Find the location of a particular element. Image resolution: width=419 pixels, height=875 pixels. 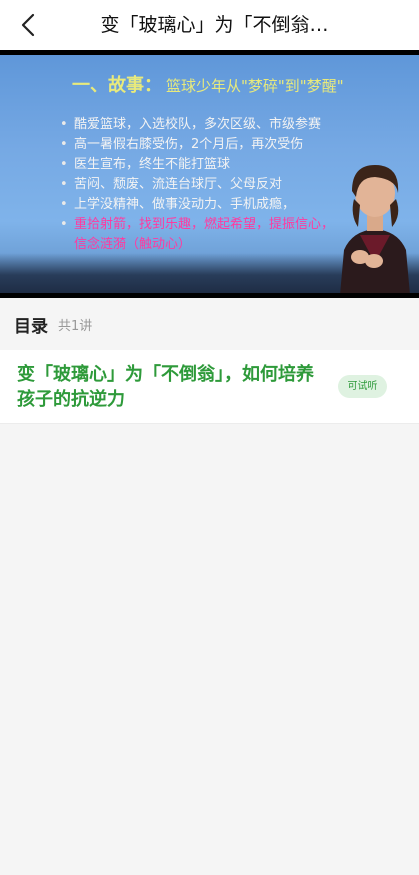

back-arrow-icon is located at coordinates (29, 25).